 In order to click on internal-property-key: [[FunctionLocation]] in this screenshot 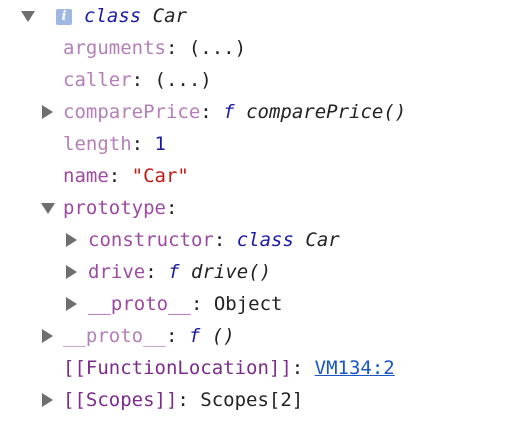, I will do `click(177, 368)`.